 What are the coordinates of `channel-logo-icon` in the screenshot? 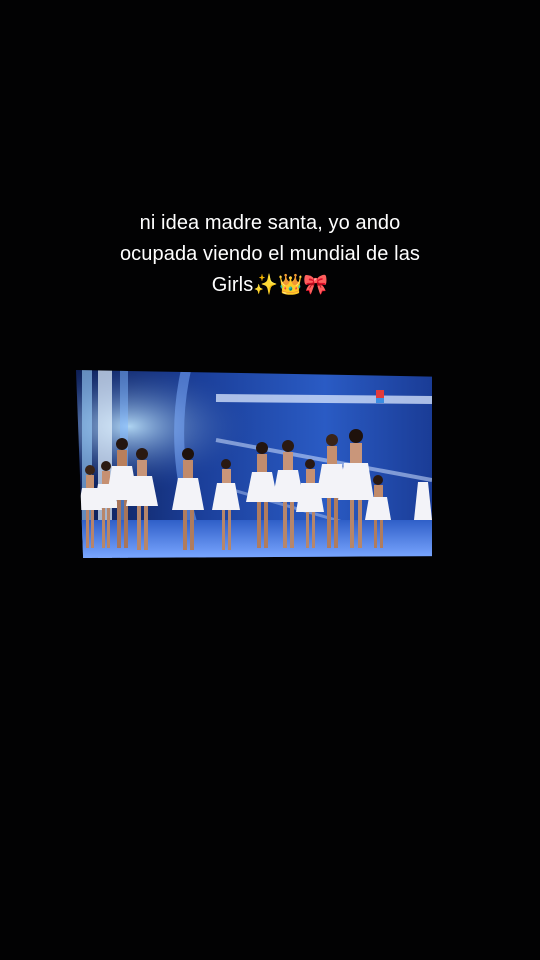 It's located at (380, 394).